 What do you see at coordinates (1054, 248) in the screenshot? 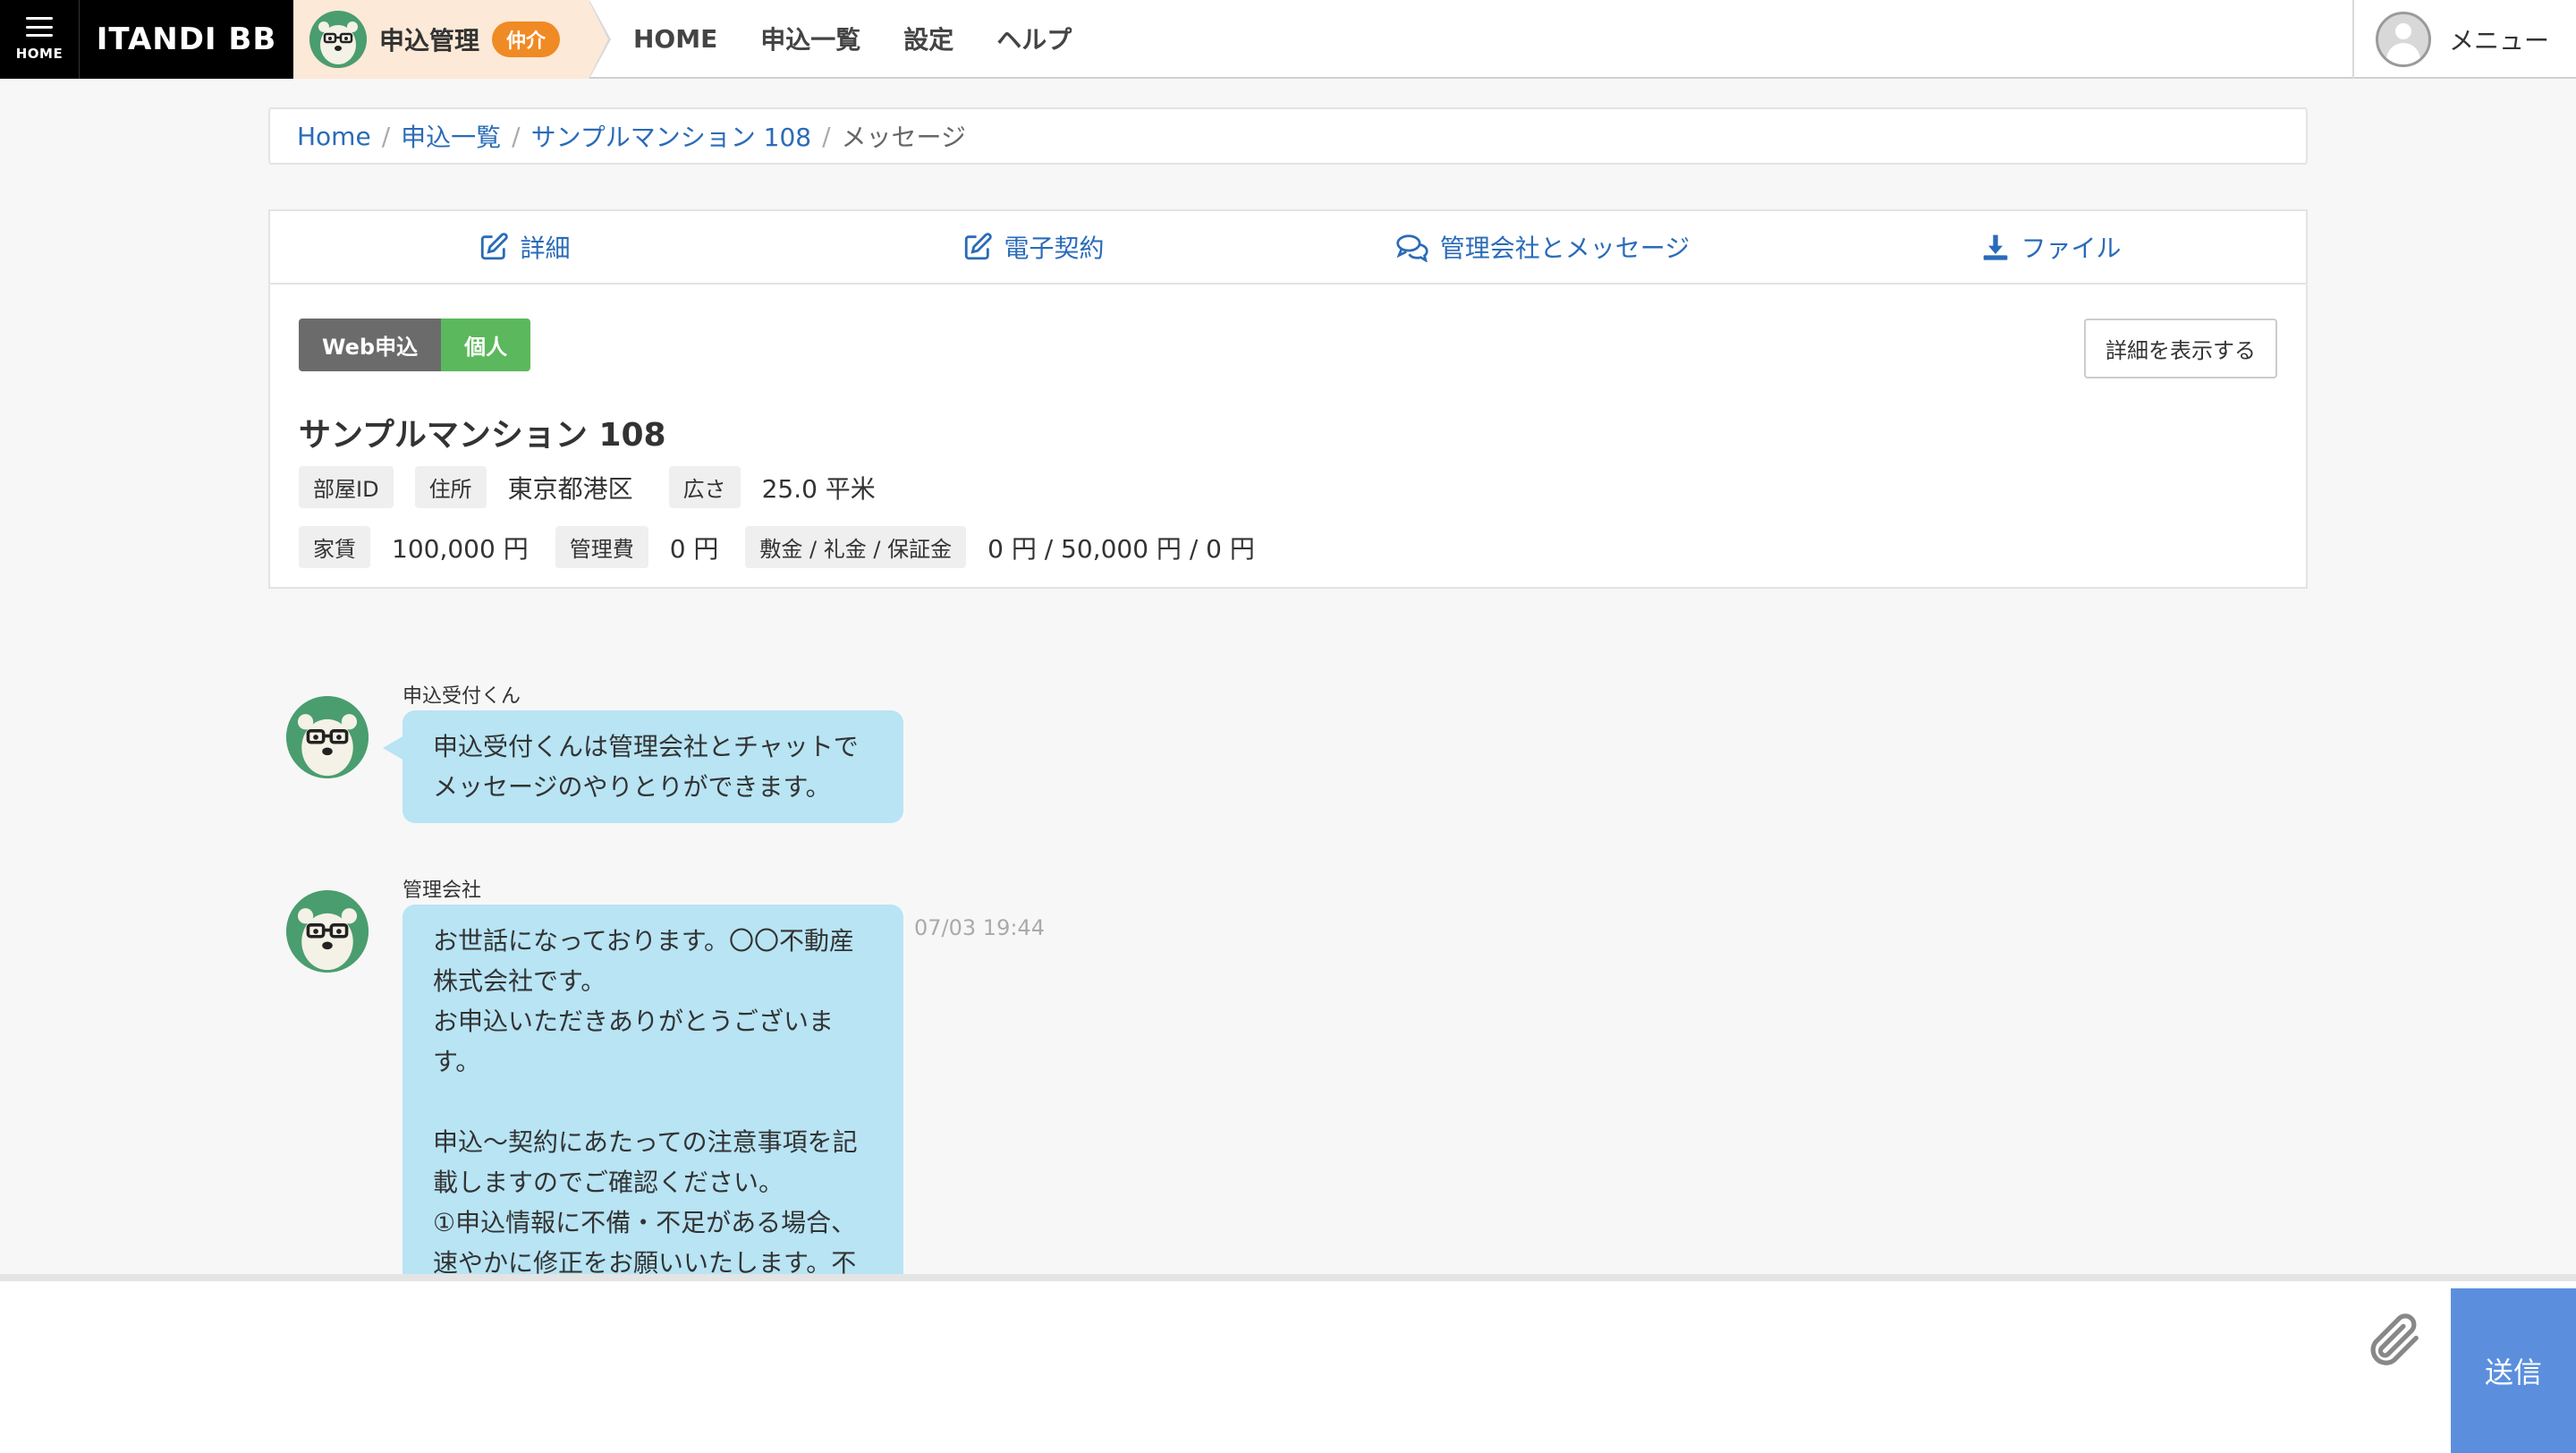
I see `tab-label: 電子契約` at bounding box center [1054, 248].